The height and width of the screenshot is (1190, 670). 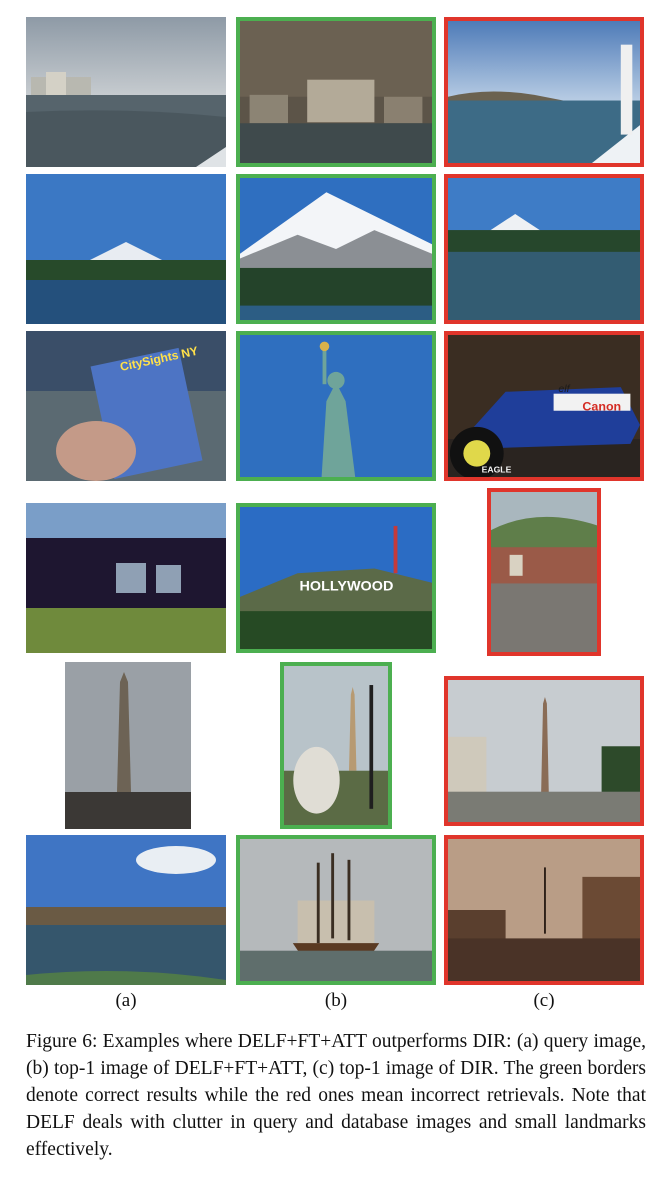 I want to click on column-label-c: (c), so click(x=544, y=1000).